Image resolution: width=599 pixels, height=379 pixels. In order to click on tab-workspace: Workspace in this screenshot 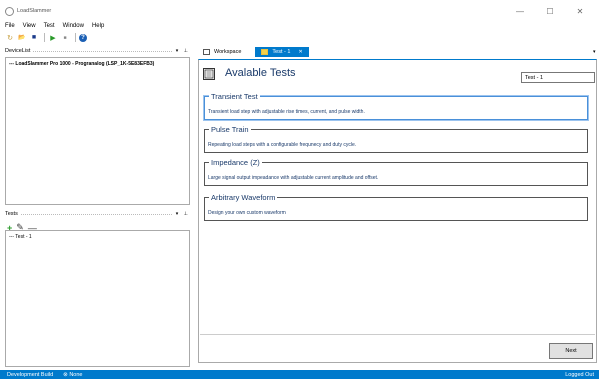, I will do `click(222, 52)`.